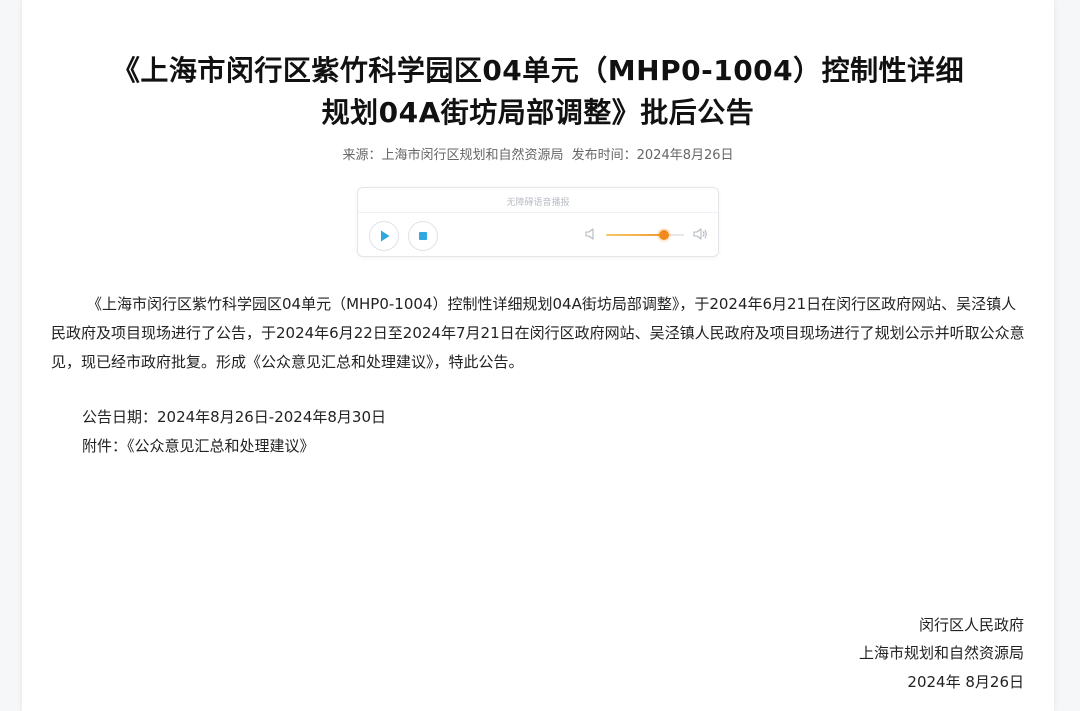 The image size is (1080, 711). Describe the element at coordinates (652, 155) in the screenshot. I see `article-publish-time: 发布时间：2024年8月26日` at that location.